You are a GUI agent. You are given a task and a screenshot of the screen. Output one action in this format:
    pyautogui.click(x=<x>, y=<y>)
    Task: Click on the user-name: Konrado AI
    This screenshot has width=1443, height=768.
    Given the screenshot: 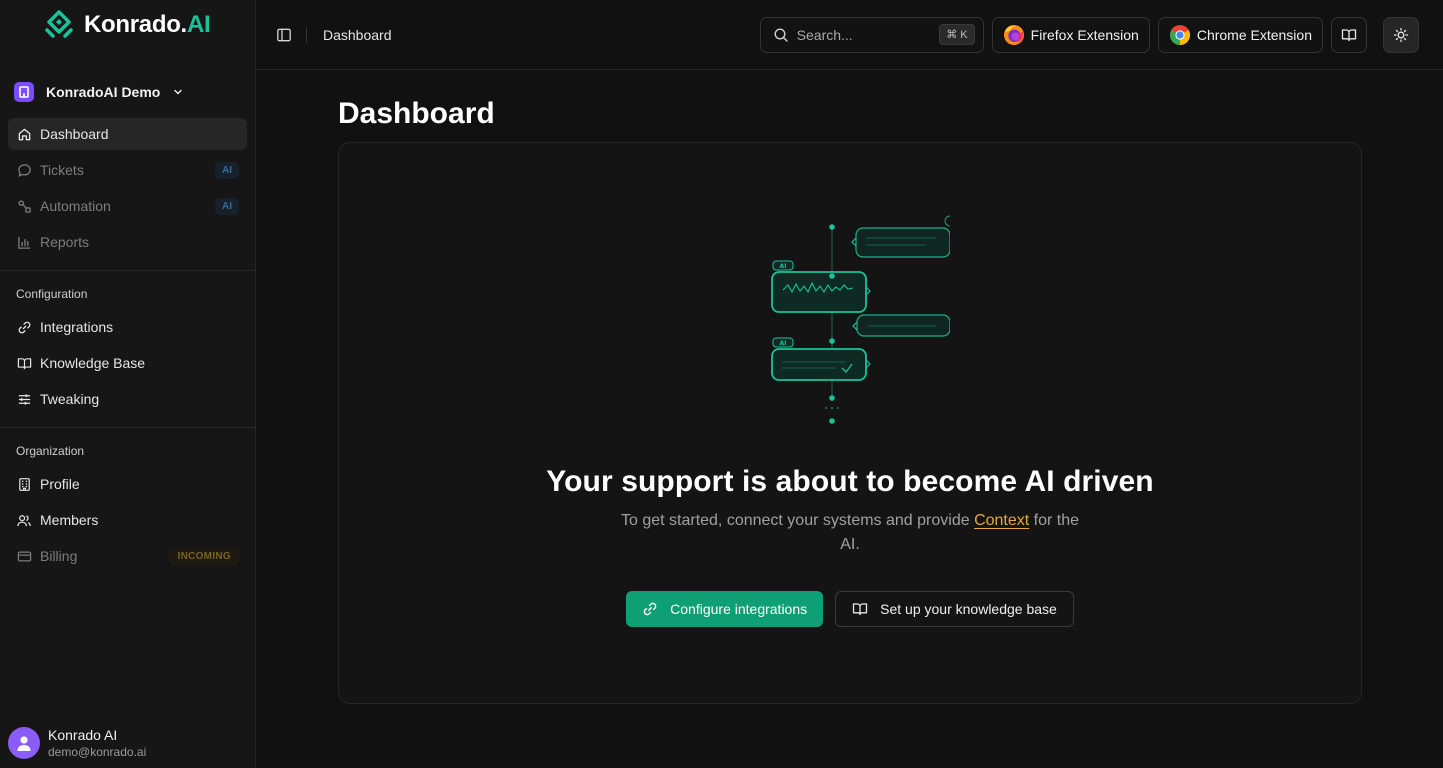 What is the action you would take?
    pyautogui.click(x=83, y=735)
    